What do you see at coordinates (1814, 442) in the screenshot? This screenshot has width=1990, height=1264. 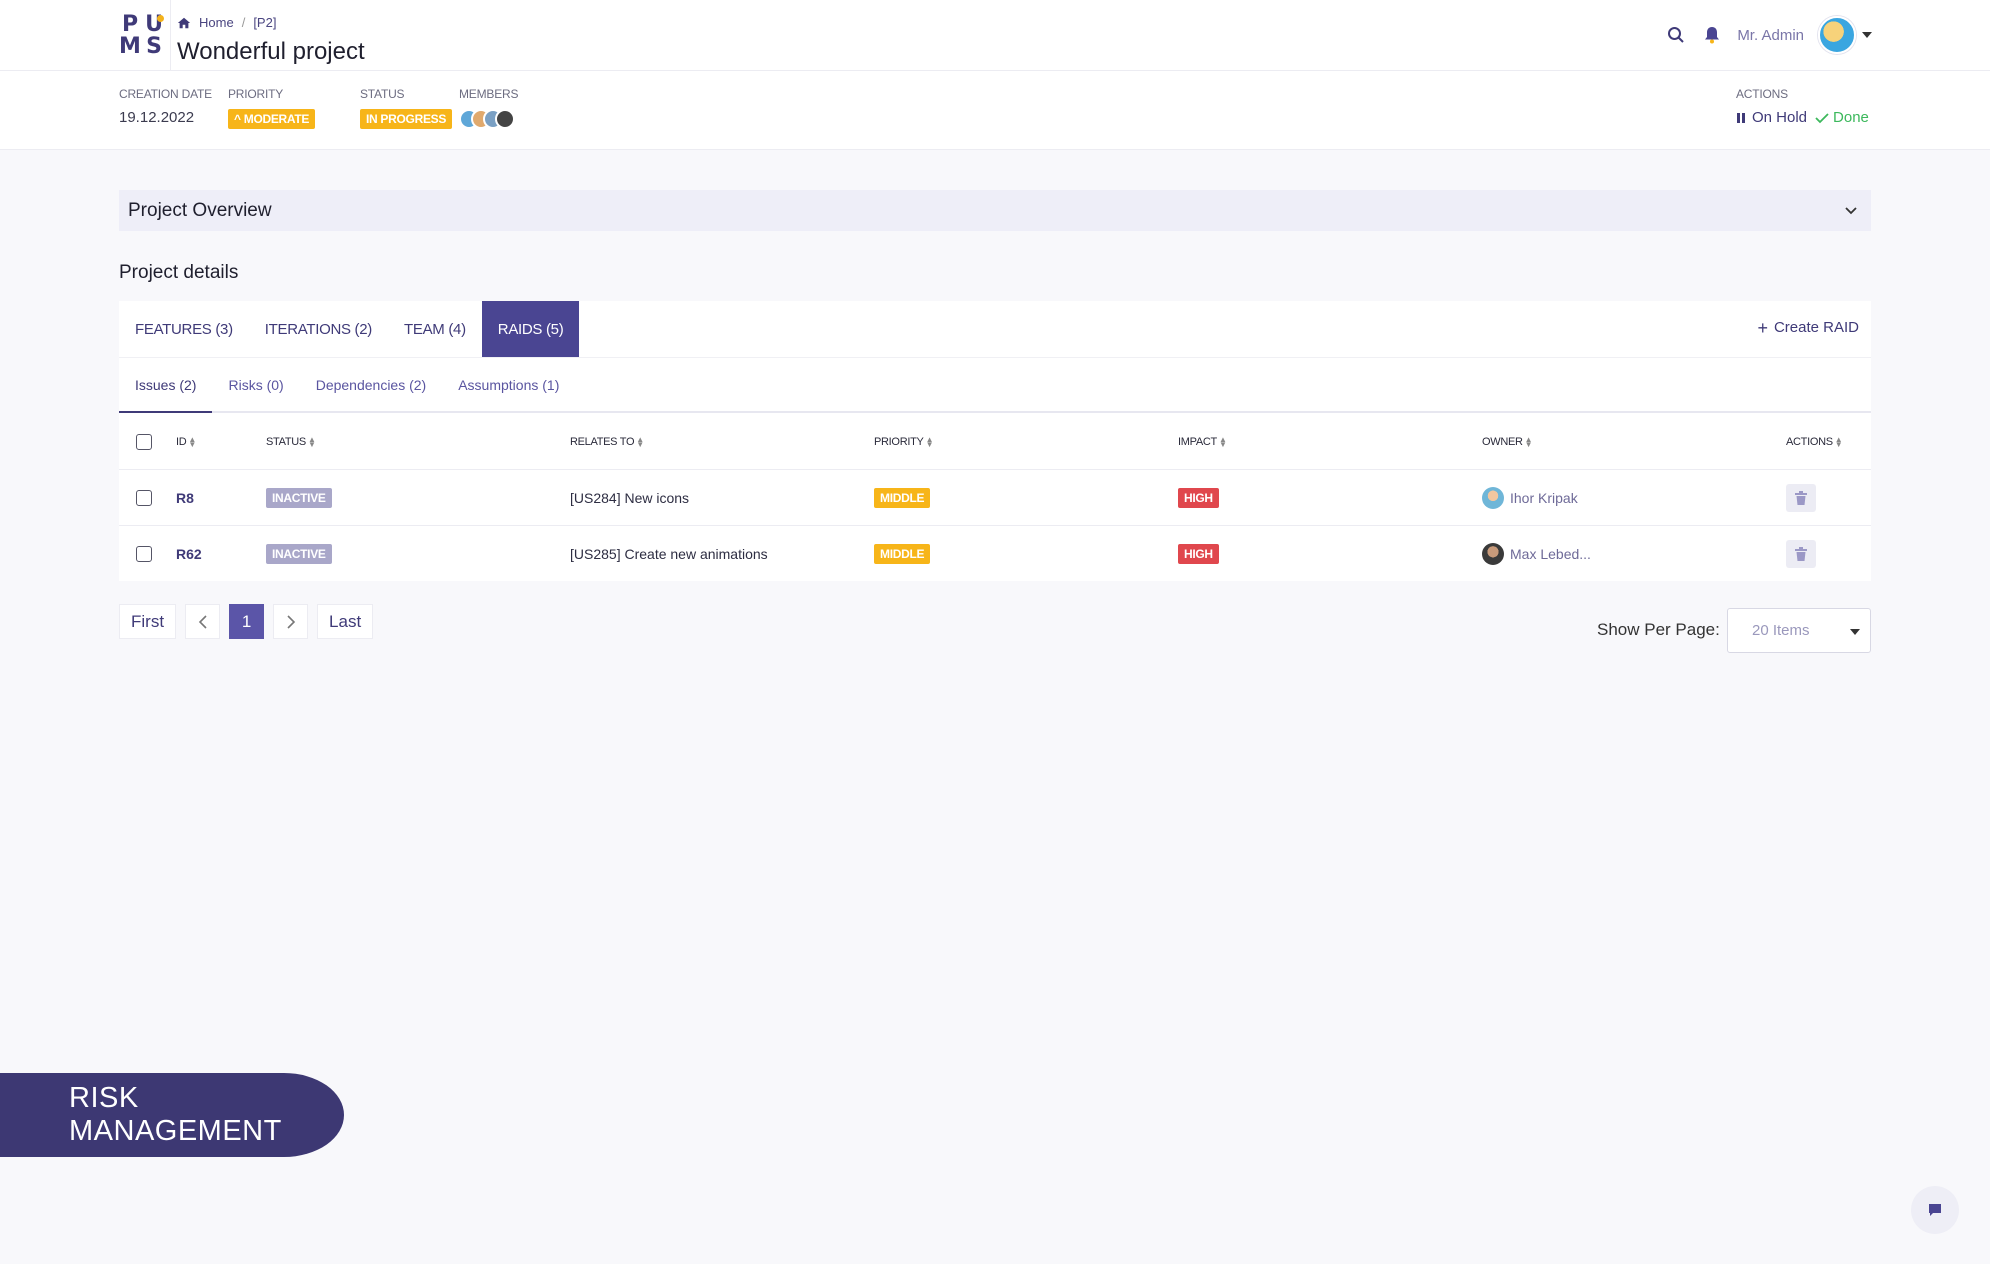 I see `column-header-actions: ACTIONS ▲ ▼` at bounding box center [1814, 442].